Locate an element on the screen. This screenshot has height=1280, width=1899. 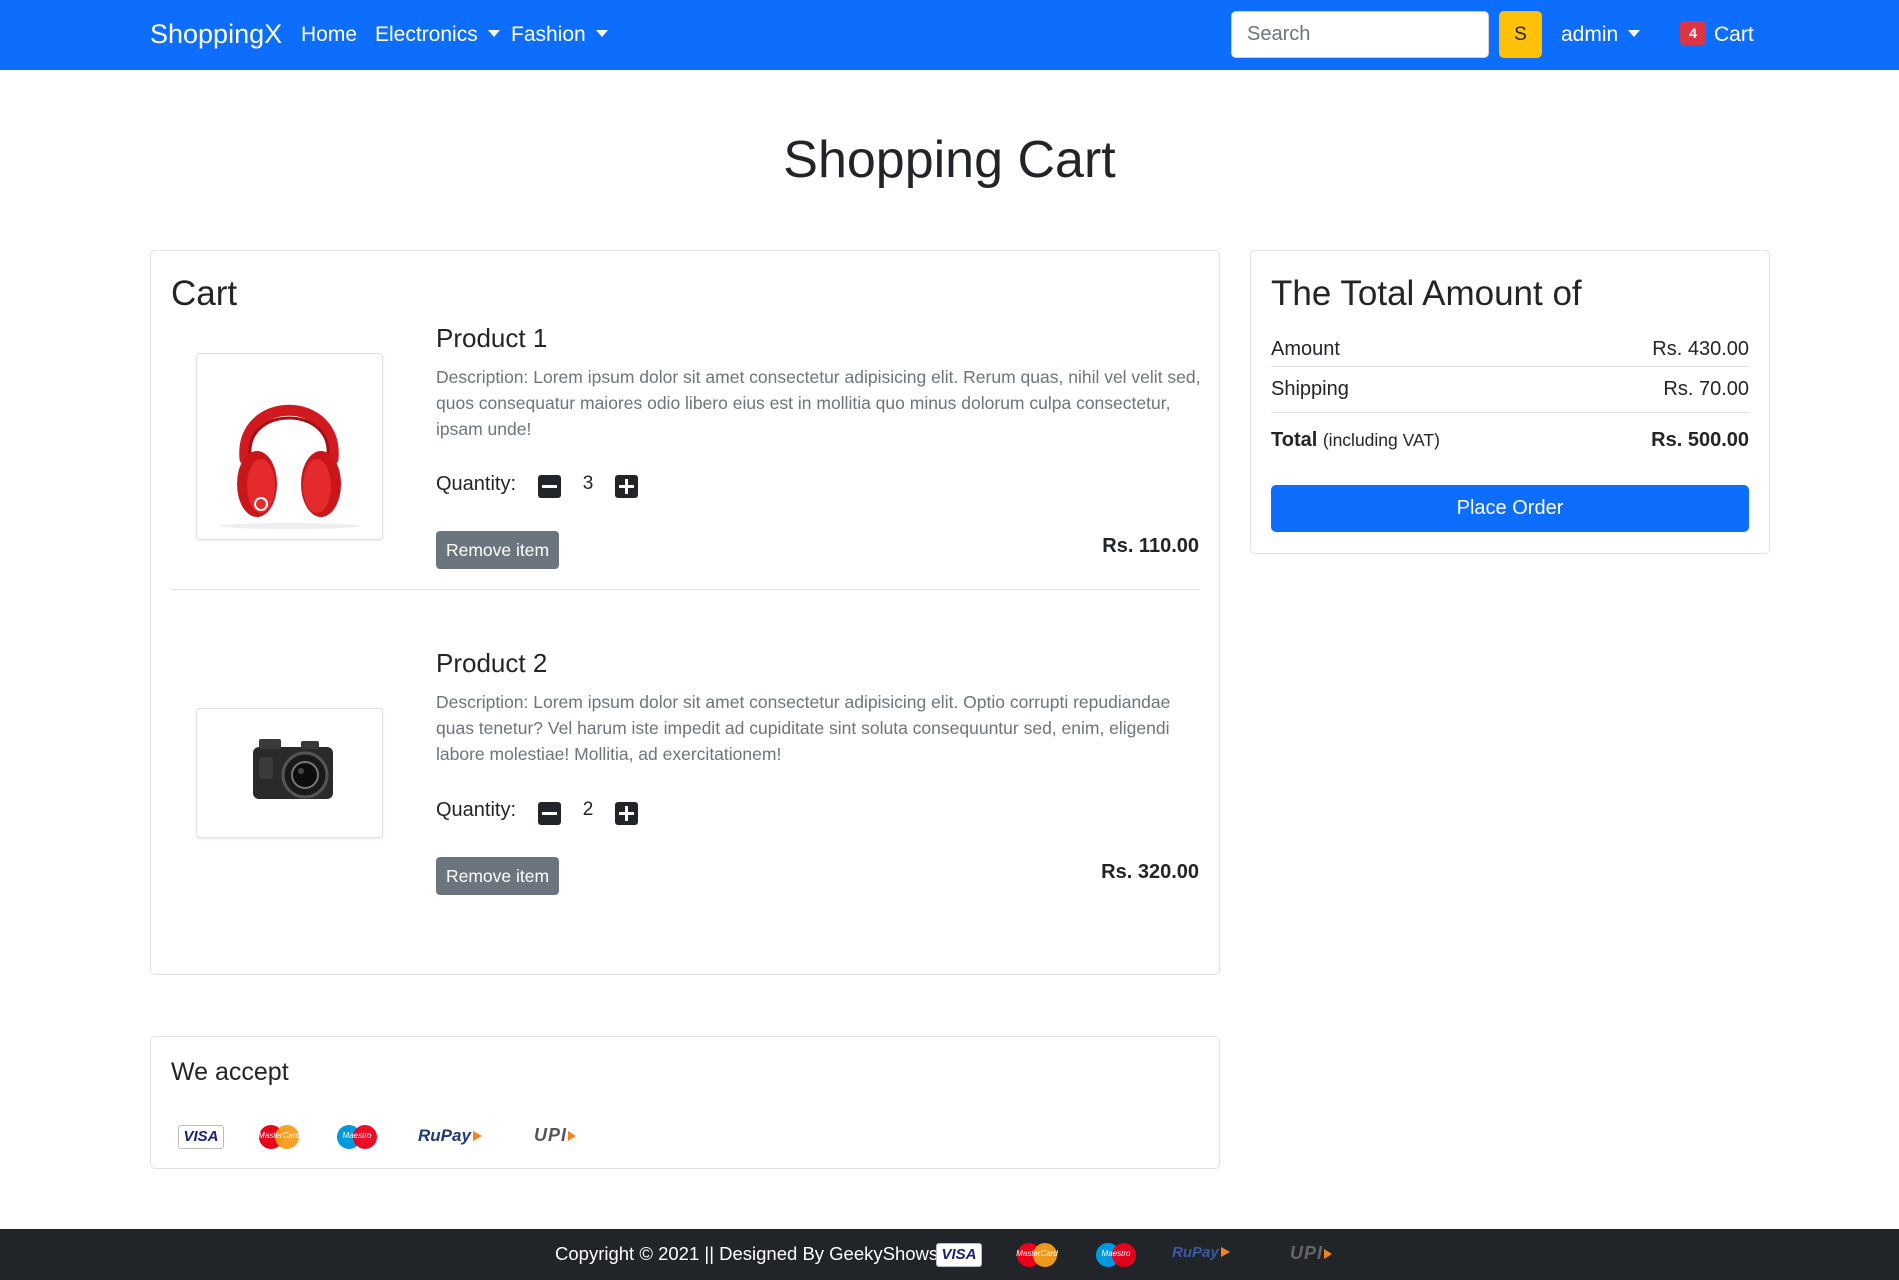
total-row: Total (including VAT) Rs. 500.00 is located at coordinates (1510, 440).